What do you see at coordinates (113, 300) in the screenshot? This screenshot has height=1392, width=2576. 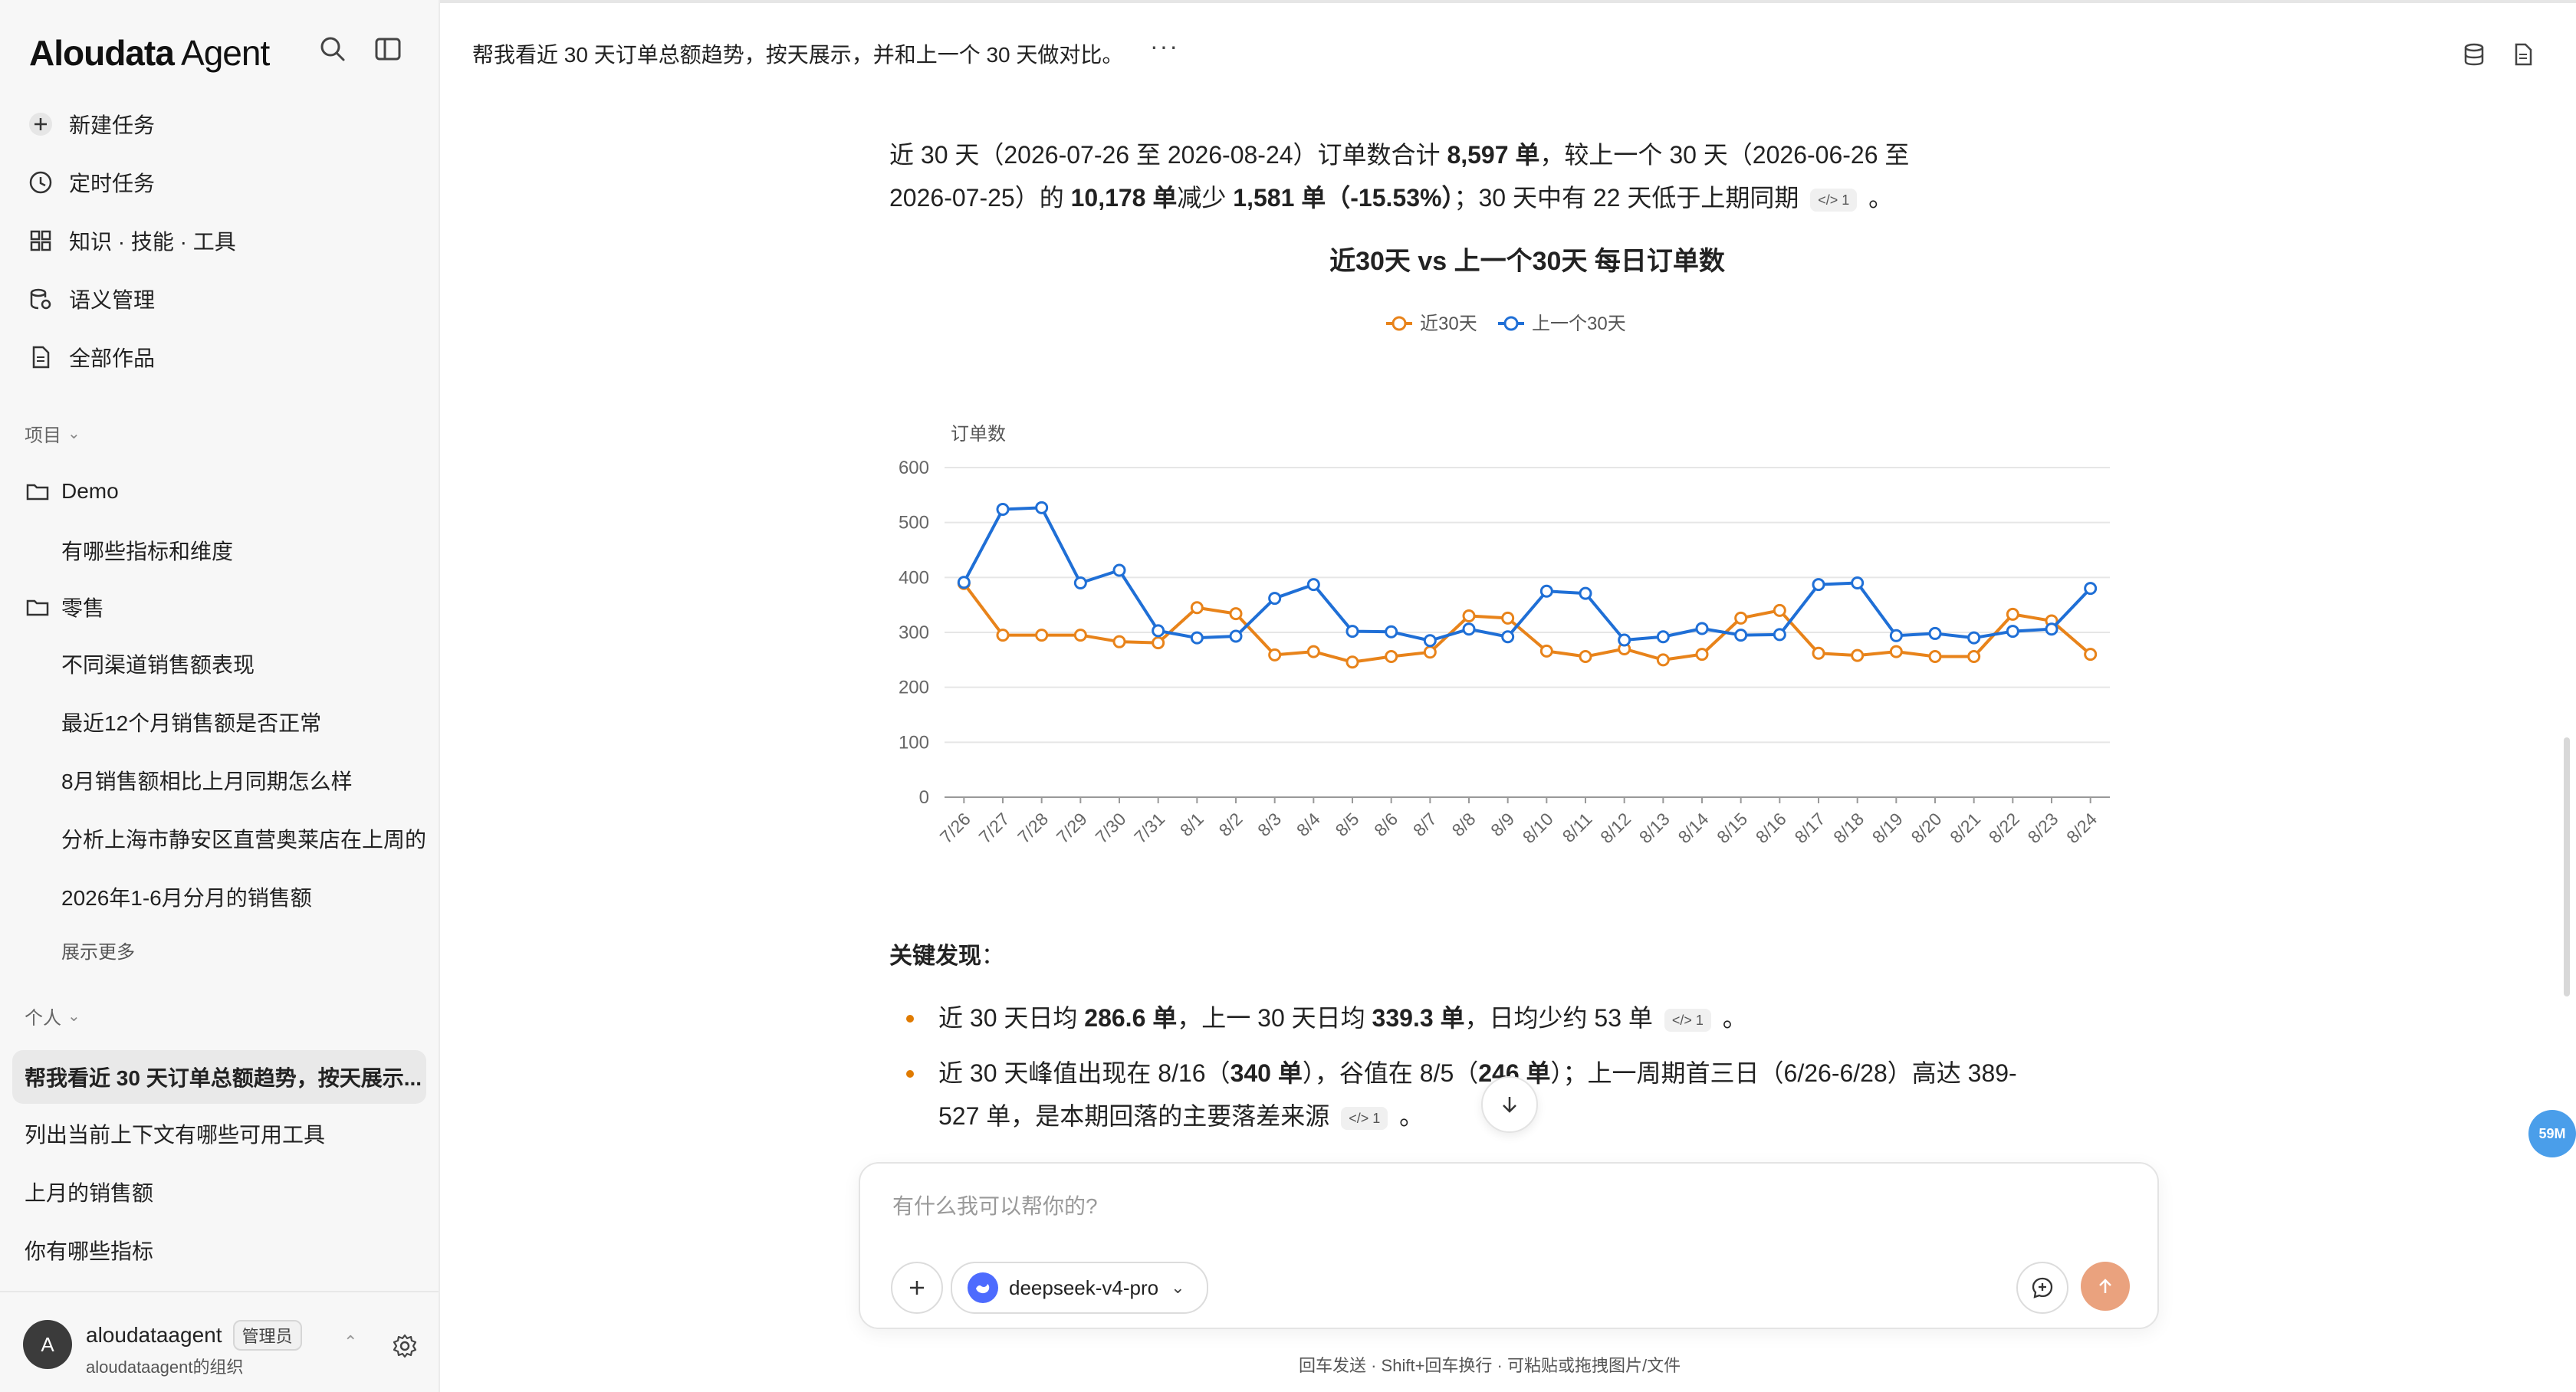 I see `nav-label: 语义管理` at bounding box center [113, 300].